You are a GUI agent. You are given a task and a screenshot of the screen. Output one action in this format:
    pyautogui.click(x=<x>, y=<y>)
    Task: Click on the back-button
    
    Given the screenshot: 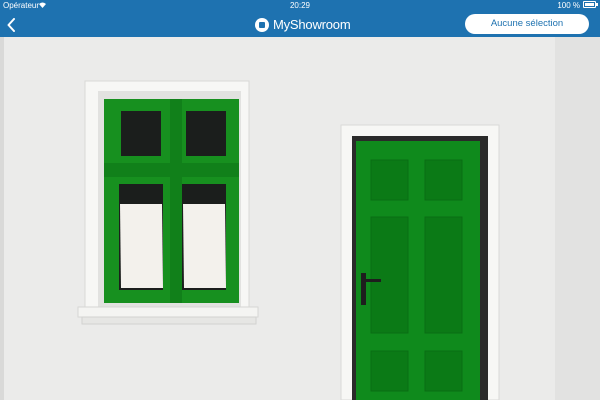 What is the action you would take?
    pyautogui.click(x=11, y=24)
    